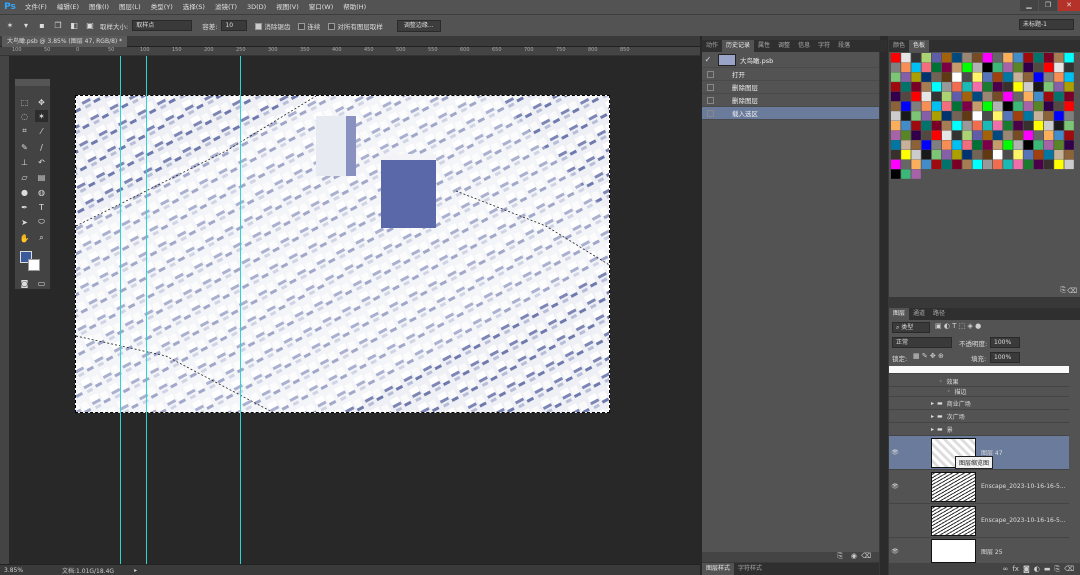 Image resolution: width=1080 pixels, height=575 pixels. Describe the element at coordinates (1005, 342) in the screenshot. I see `opacity-input: 100%` at that location.